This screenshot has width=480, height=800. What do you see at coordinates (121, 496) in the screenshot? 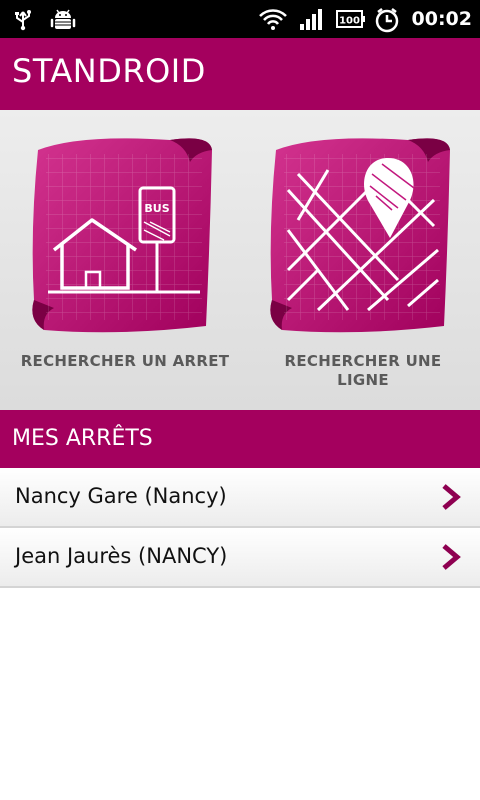
I see `stop-label: Nancy Gare (Nancy)` at bounding box center [121, 496].